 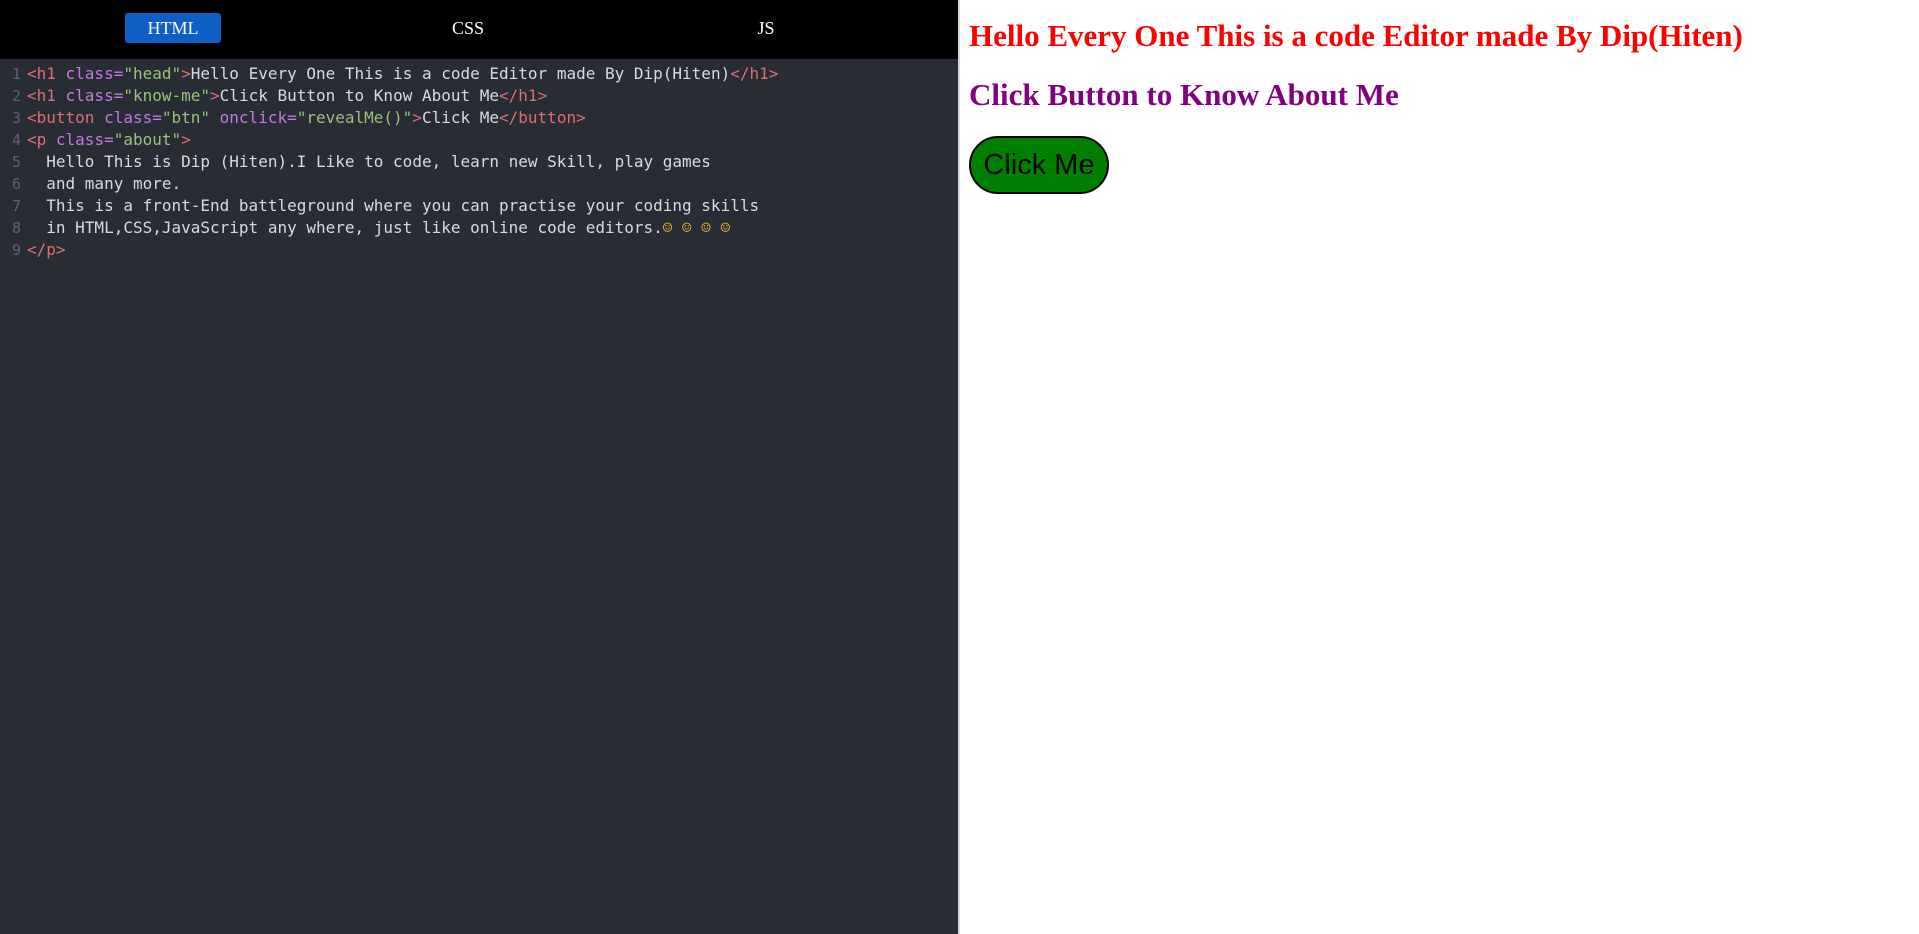 What do you see at coordinates (468, 28) in the screenshot?
I see `tab-css: CSS` at bounding box center [468, 28].